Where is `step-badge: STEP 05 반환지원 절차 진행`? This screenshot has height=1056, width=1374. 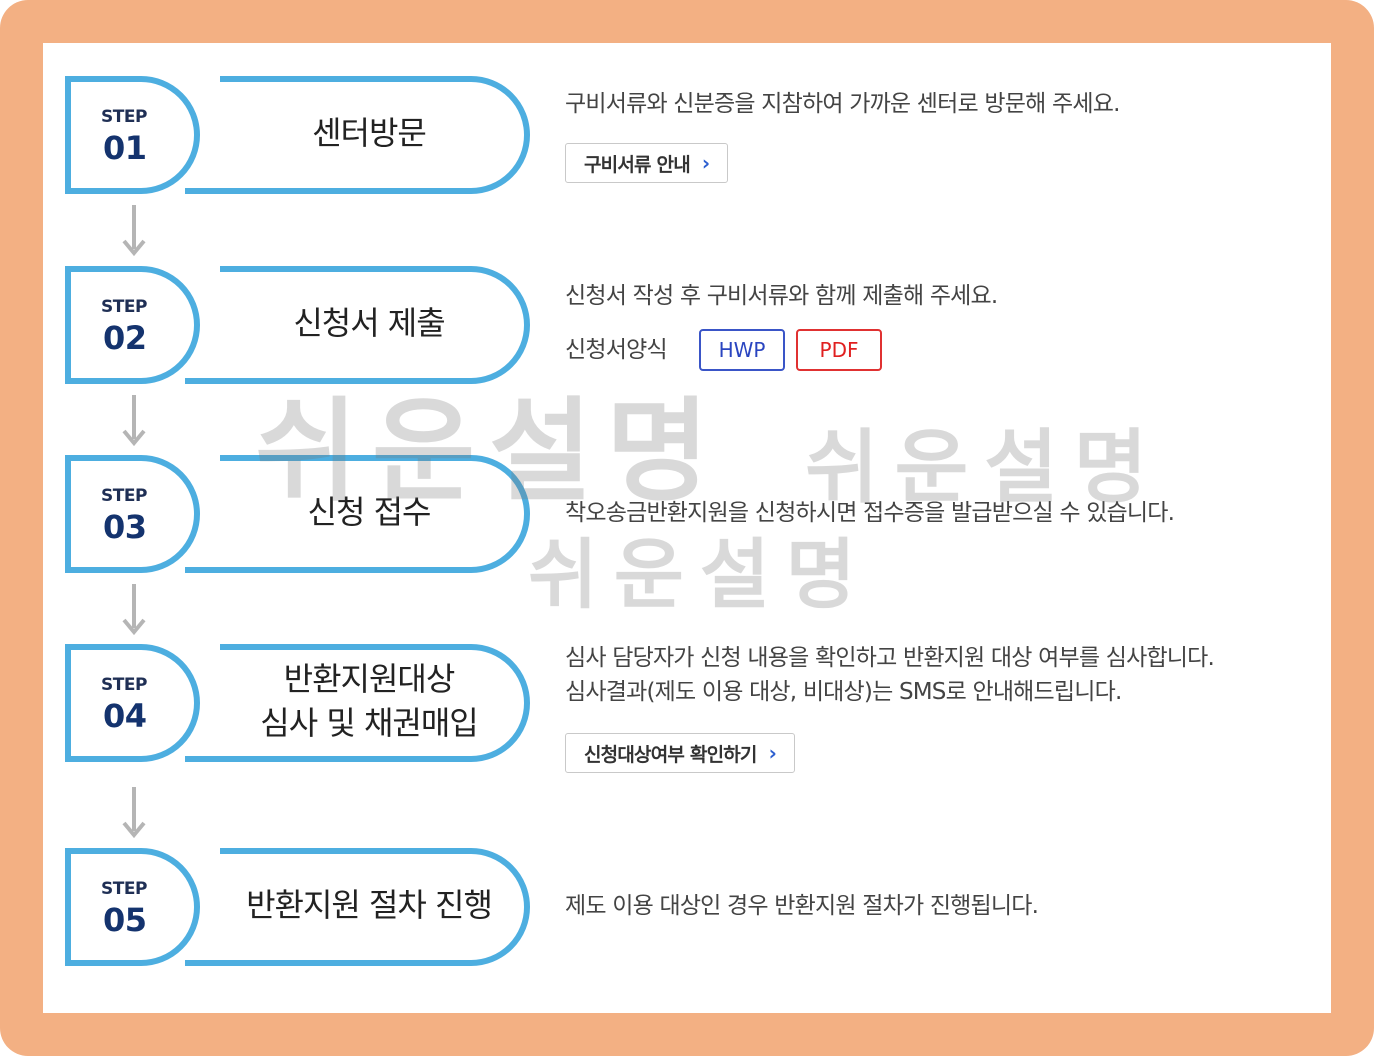 step-badge: STEP 05 반환지원 절차 진행 is located at coordinates (298, 906).